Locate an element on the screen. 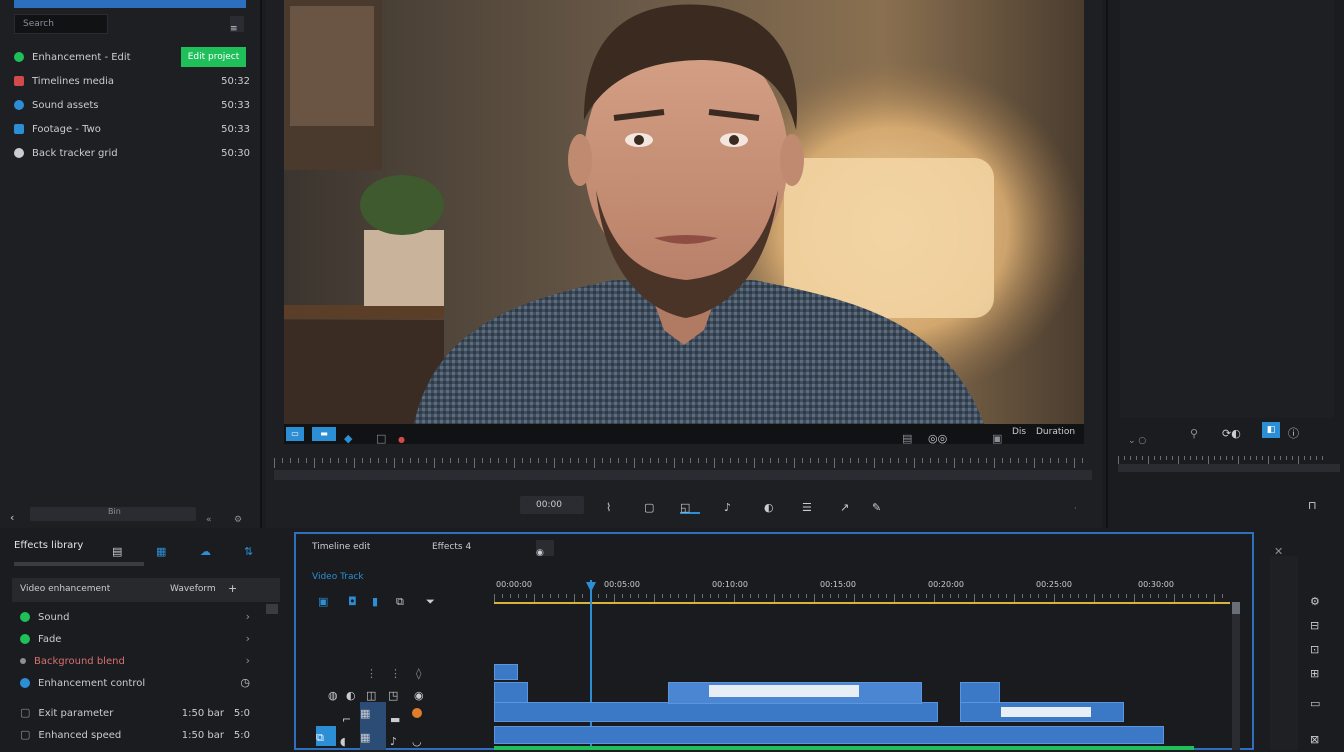 The width and height of the screenshot is (1344, 752). menu-icon: ≡ is located at coordinates (237, 25).